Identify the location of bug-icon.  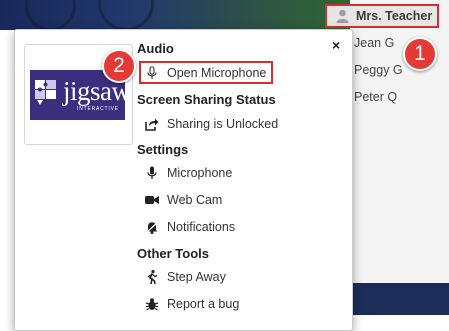
(152, 304).